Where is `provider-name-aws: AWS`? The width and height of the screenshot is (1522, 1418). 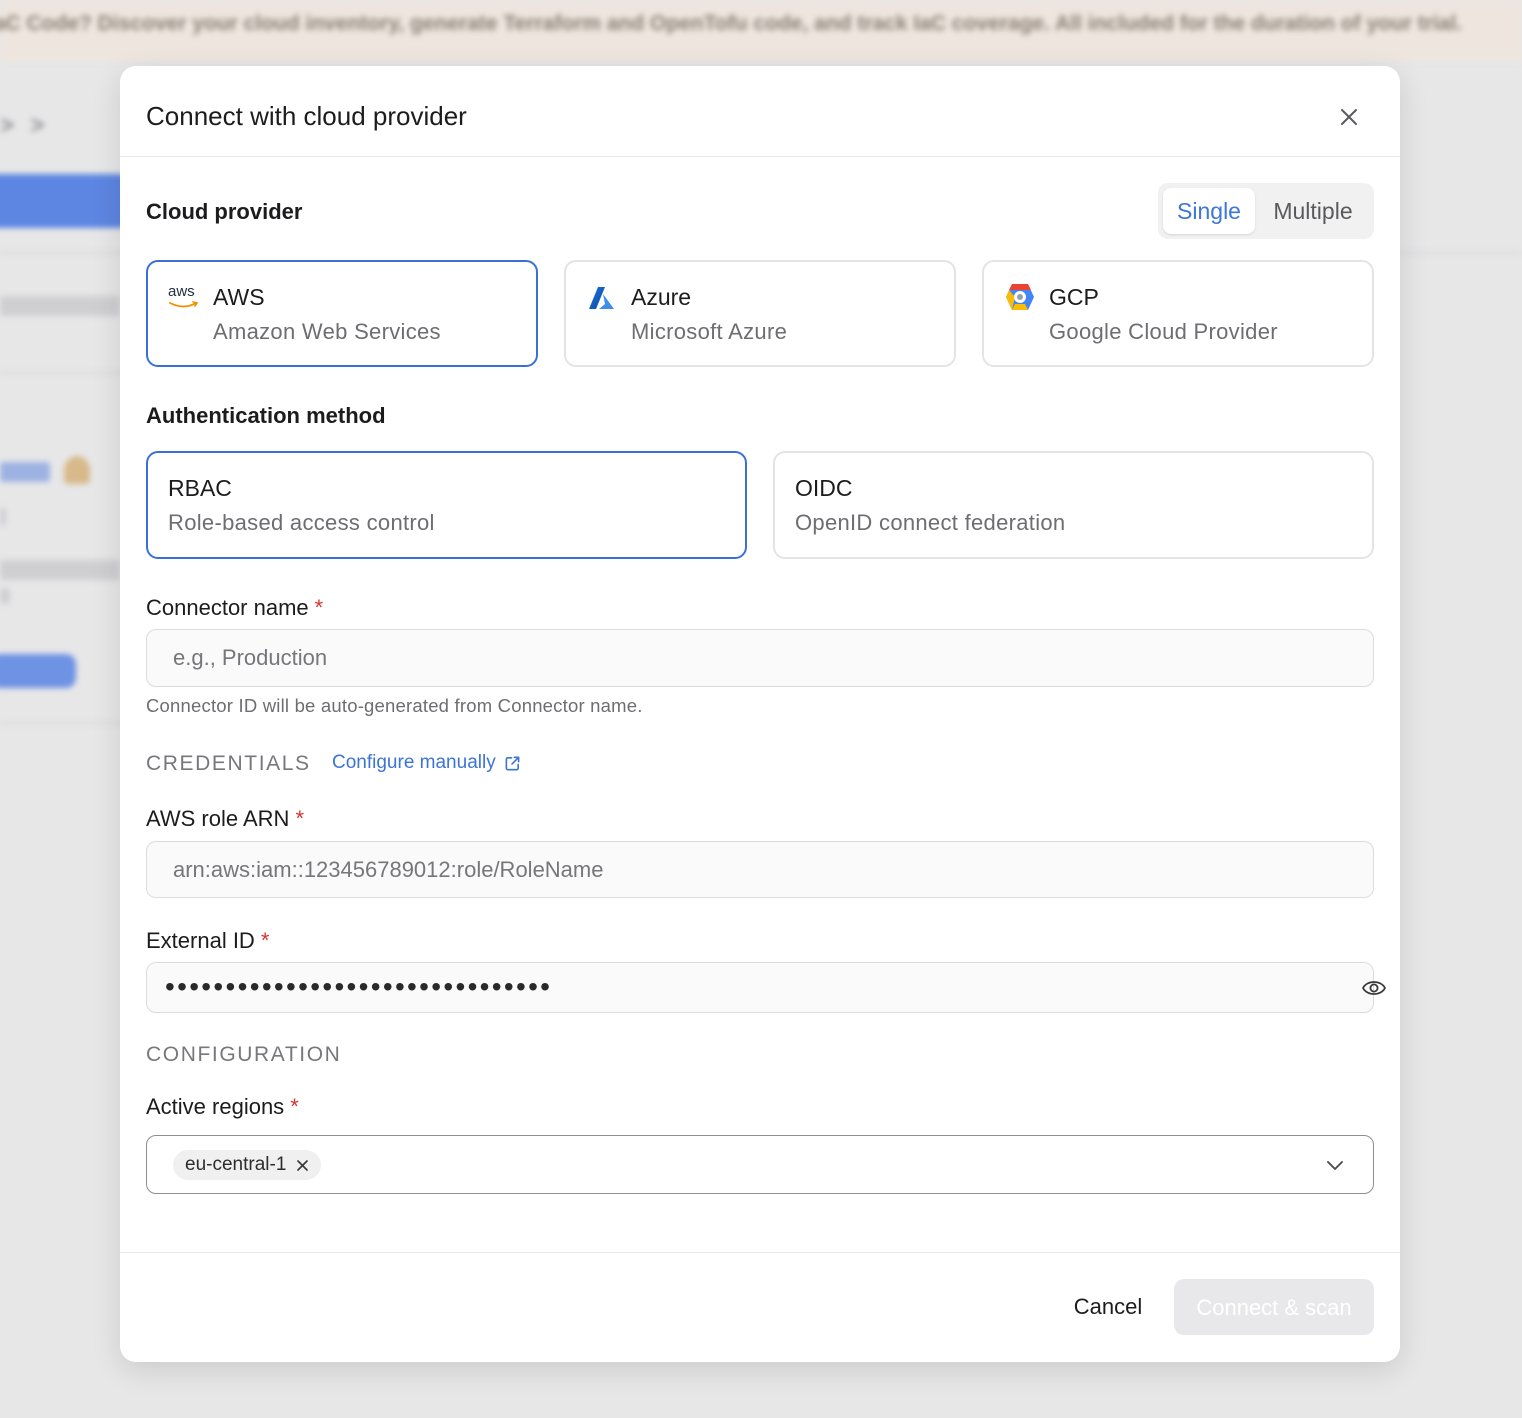
provider-name-aws: AWS is located at coordinates (239, 297).